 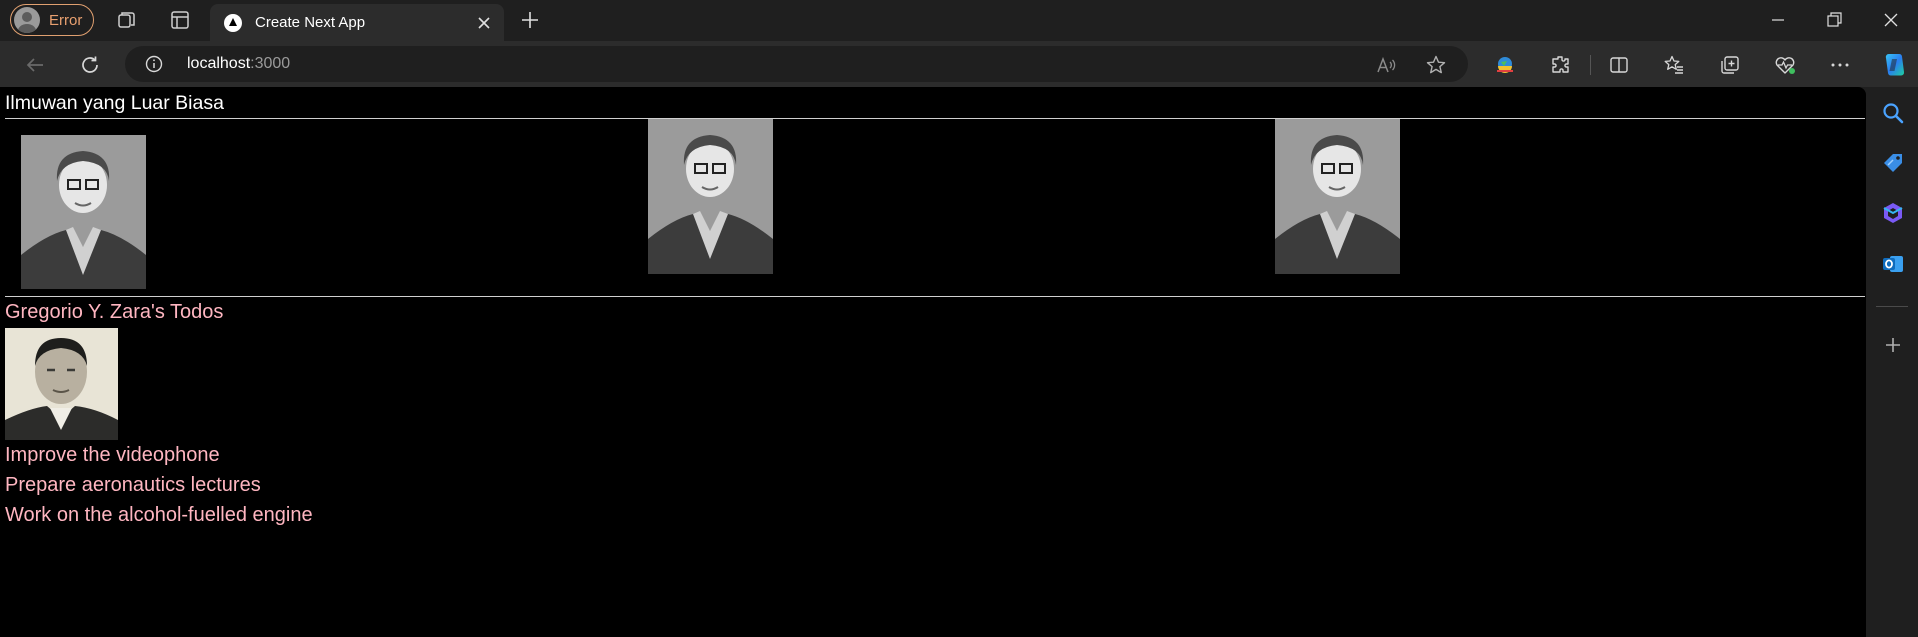 I want to click on tab-title: Create Next App, so click(x=310, y=22).